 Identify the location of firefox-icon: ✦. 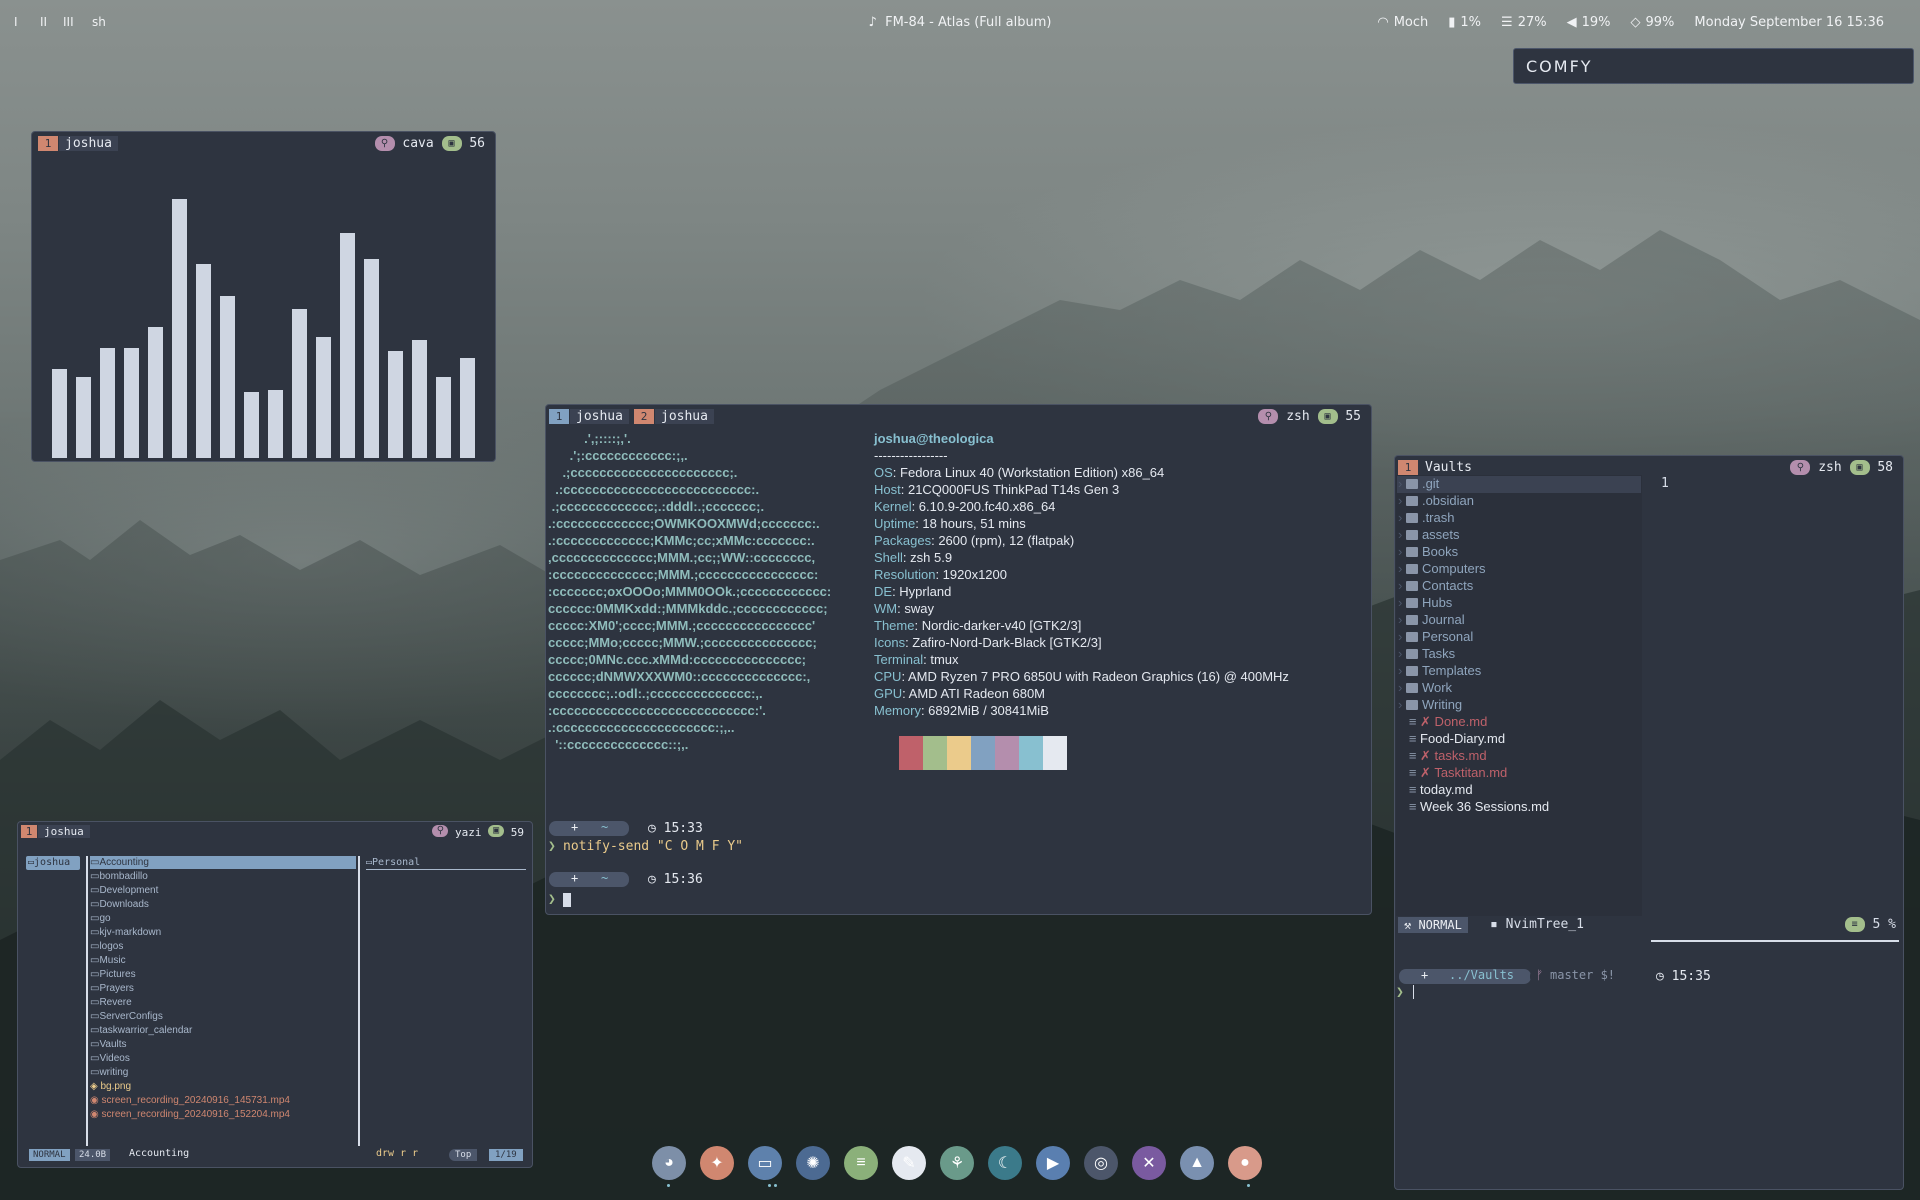
(717, 1163).